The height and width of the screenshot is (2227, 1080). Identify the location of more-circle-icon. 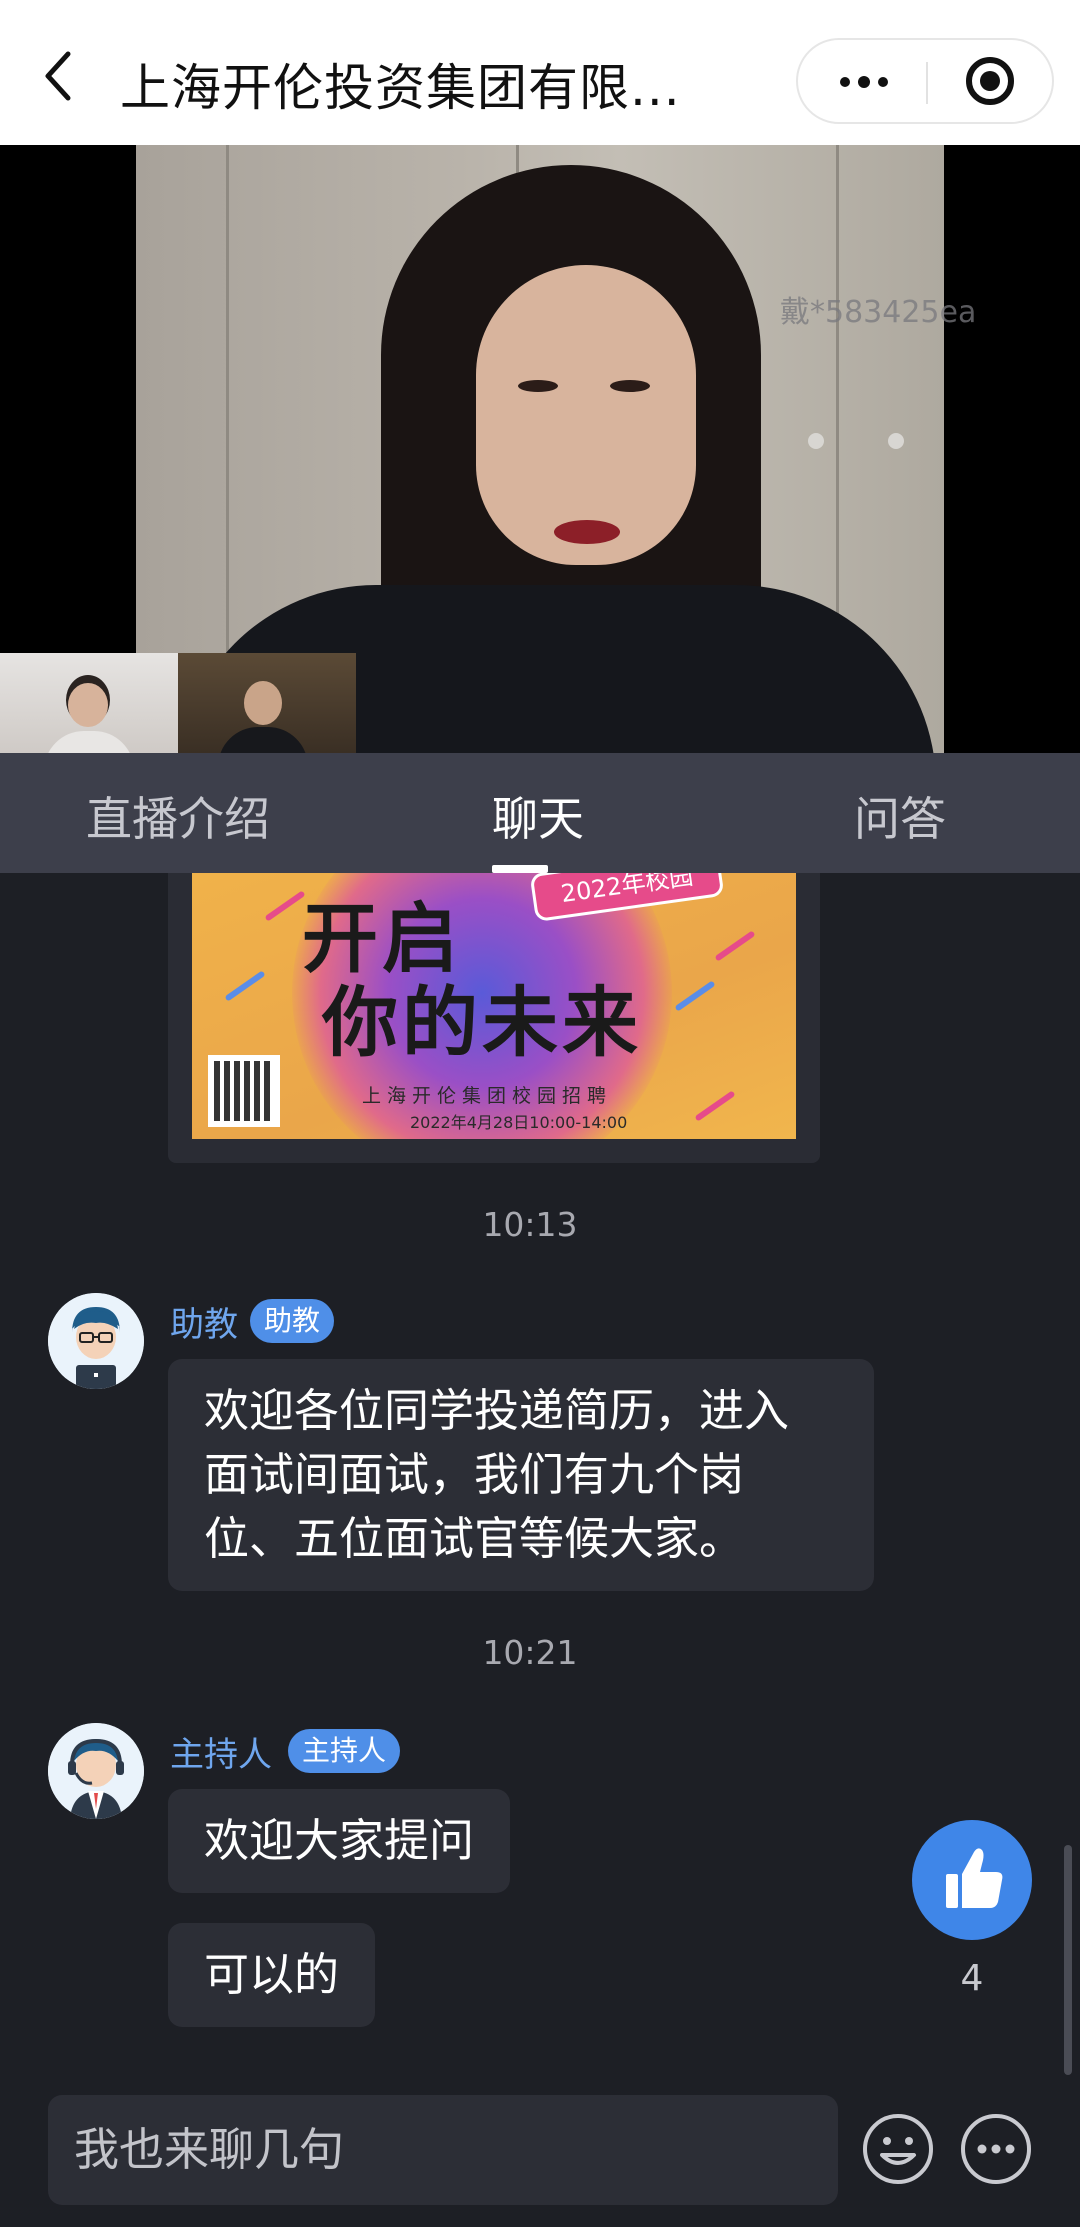
(996, 2149).